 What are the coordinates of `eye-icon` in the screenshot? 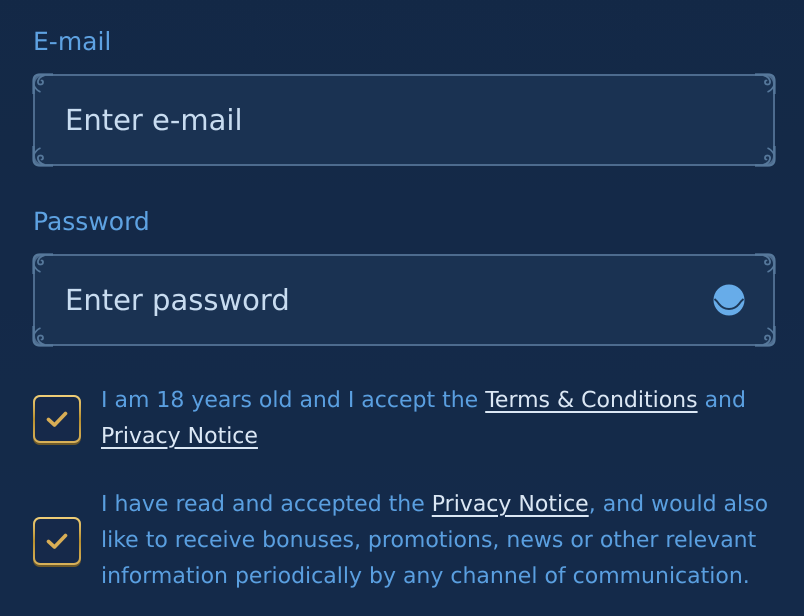 It's located at (729, 300).